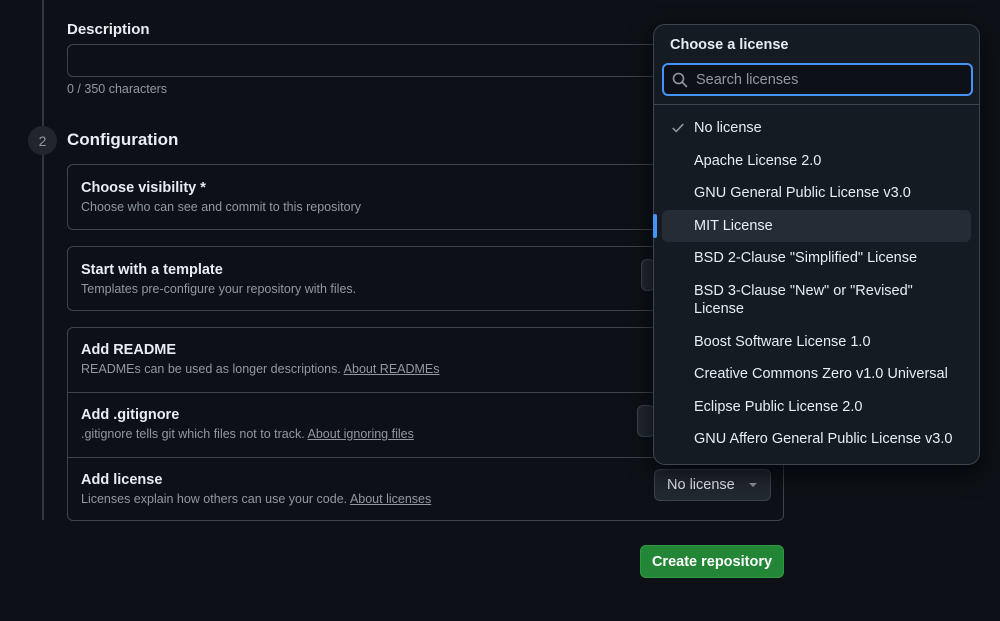 This screenshot has width=1000, height=621. I want to click on about-ignoring-files-link: About ignoring files, so click(361, 434).